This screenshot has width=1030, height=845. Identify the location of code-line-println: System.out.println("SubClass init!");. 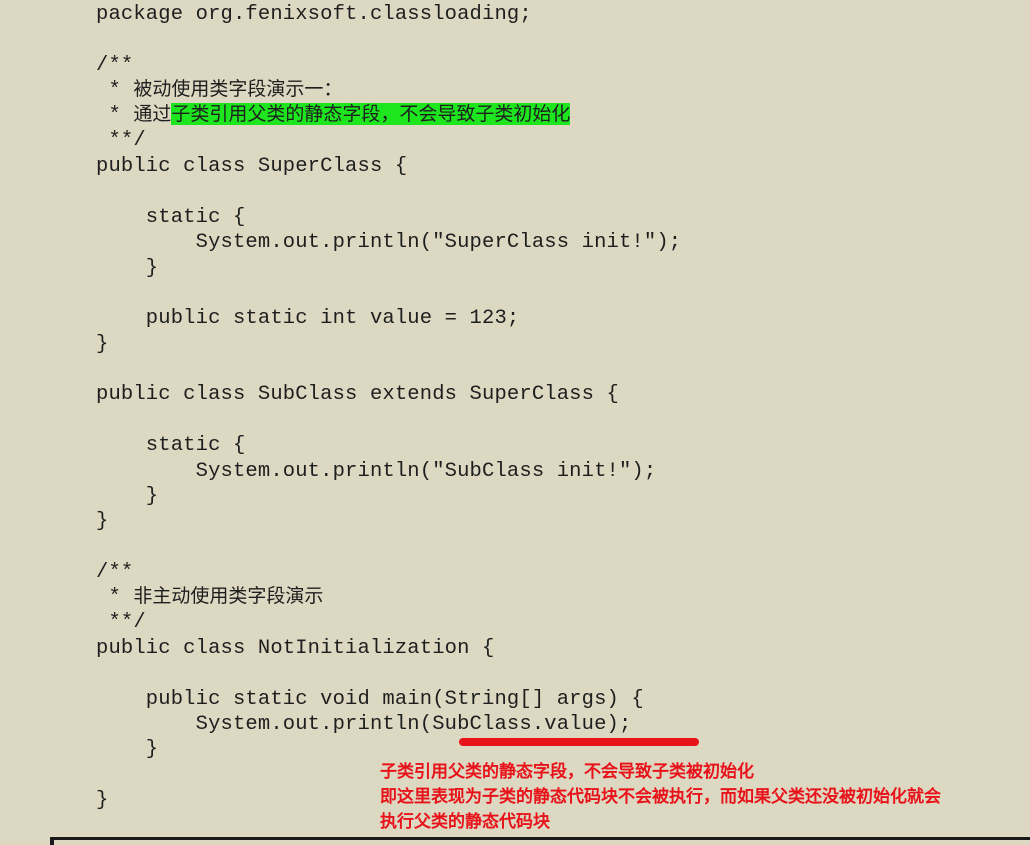
(376, 471).